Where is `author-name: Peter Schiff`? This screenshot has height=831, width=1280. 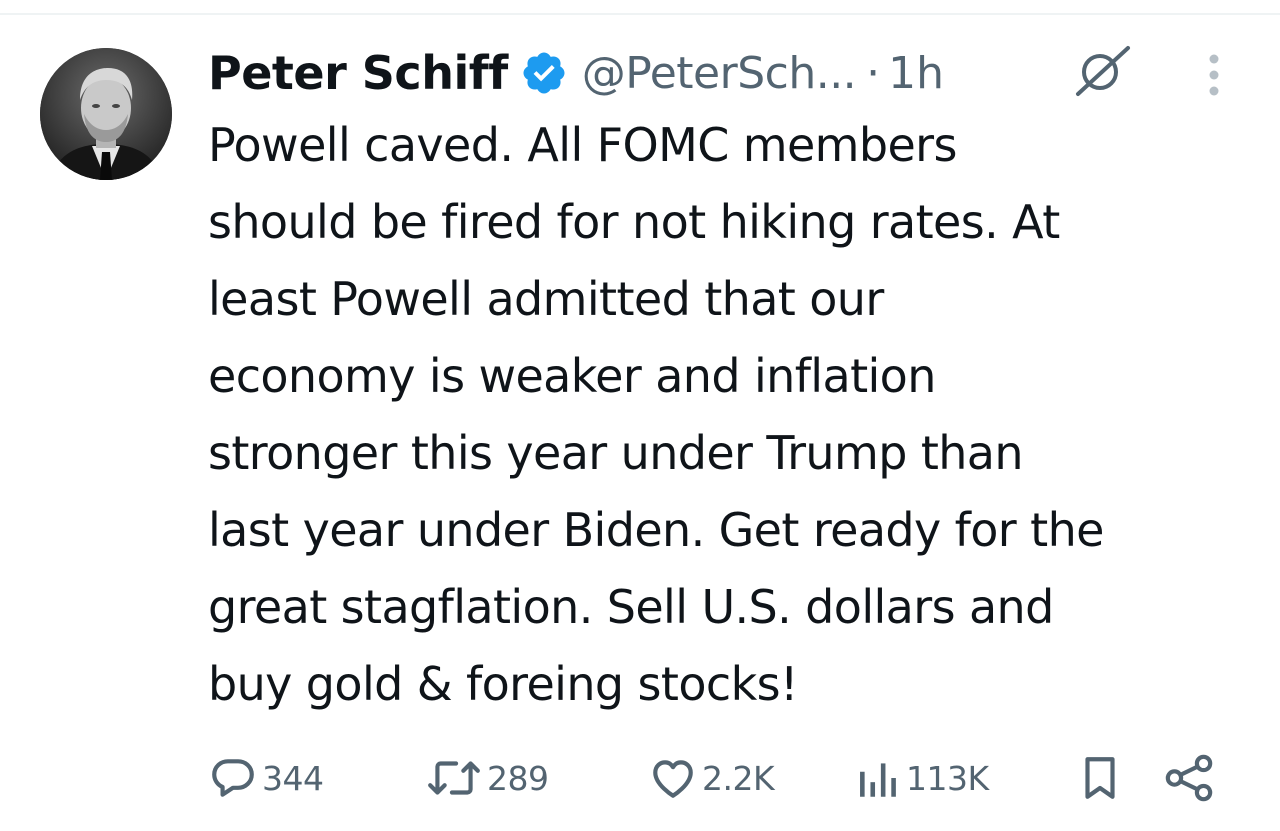 author-name: Peter Schiff is located at coordinates (358, 73).